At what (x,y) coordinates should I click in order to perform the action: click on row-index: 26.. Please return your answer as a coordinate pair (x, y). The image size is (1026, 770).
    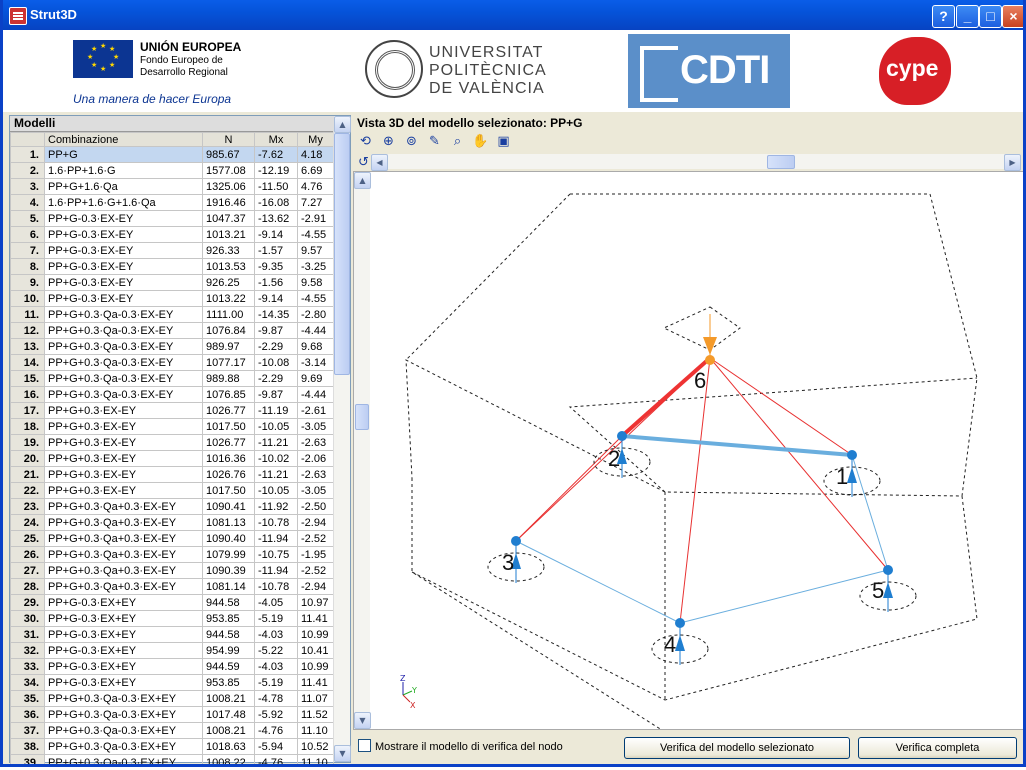
    Looking at the image, I should click on (27, 554).